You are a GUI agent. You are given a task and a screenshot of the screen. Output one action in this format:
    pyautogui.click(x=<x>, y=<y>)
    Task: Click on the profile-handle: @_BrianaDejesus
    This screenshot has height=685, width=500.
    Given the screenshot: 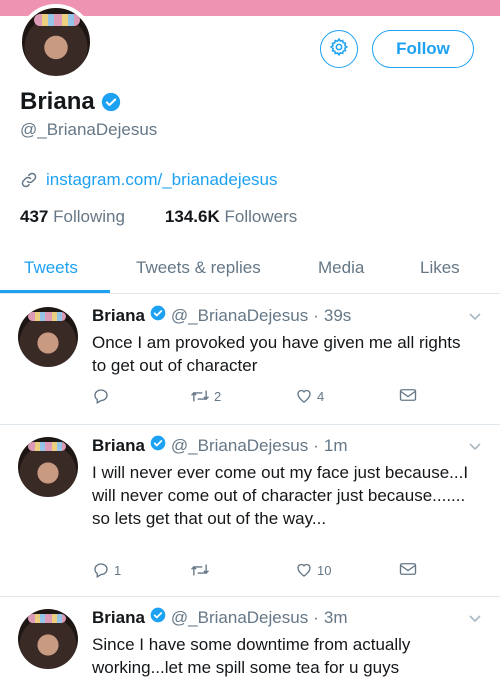 What is the action you would take?
    pyautogui.click(x=89, y=129)
    